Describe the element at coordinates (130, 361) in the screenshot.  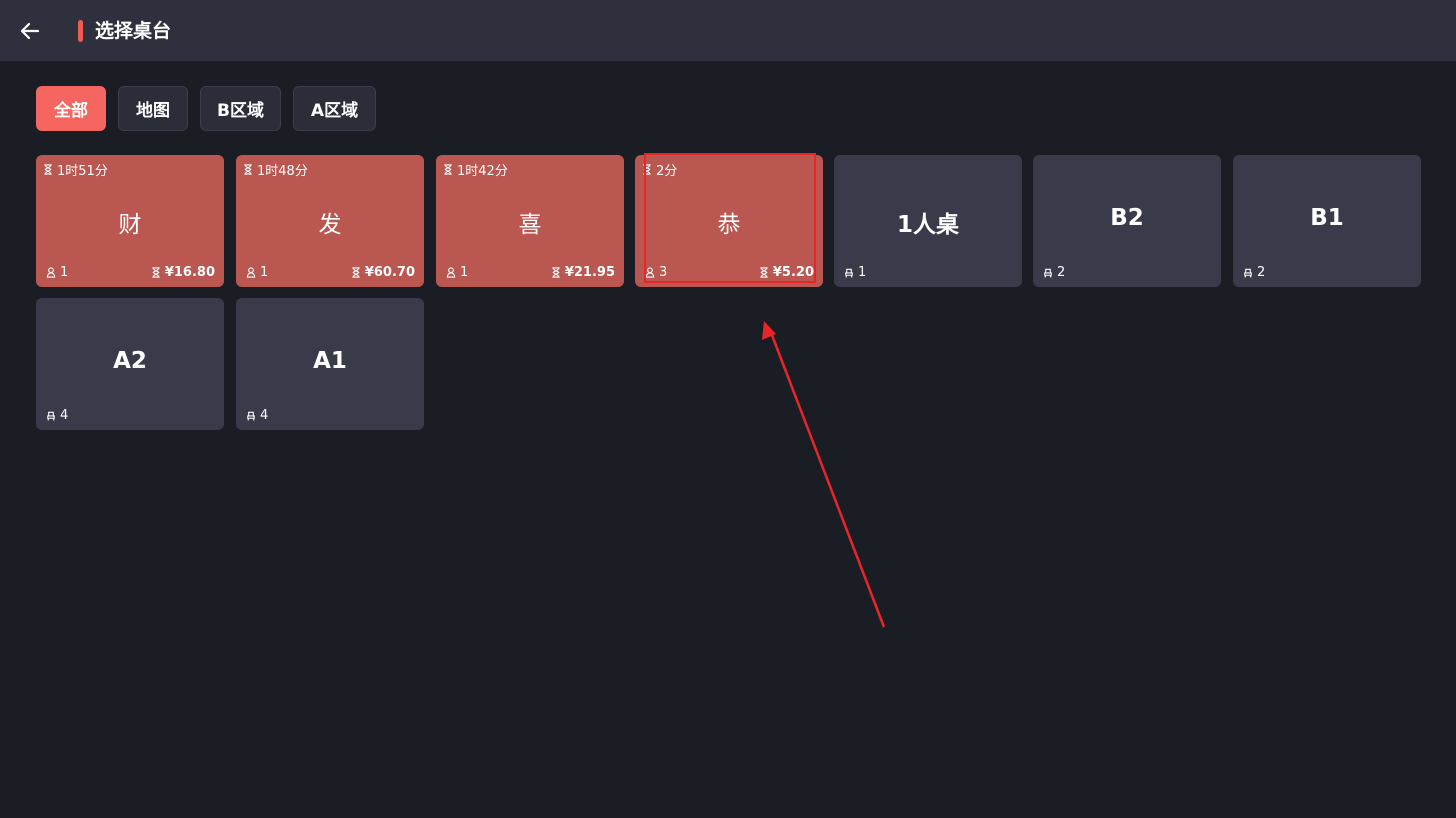
I see `table-name: A2` at that location.